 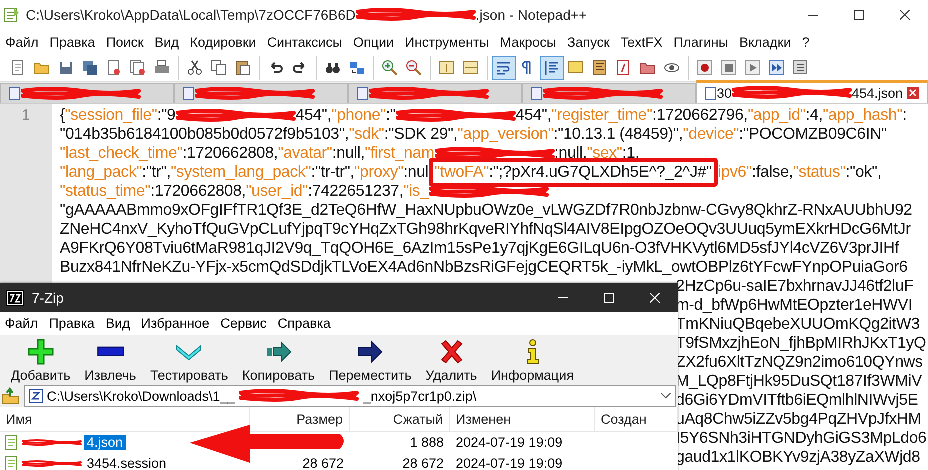 What do you see at coordinates (528, 42) in the screenshot?
I see `menu-item: Макросы` at bounding box center [528, 42].